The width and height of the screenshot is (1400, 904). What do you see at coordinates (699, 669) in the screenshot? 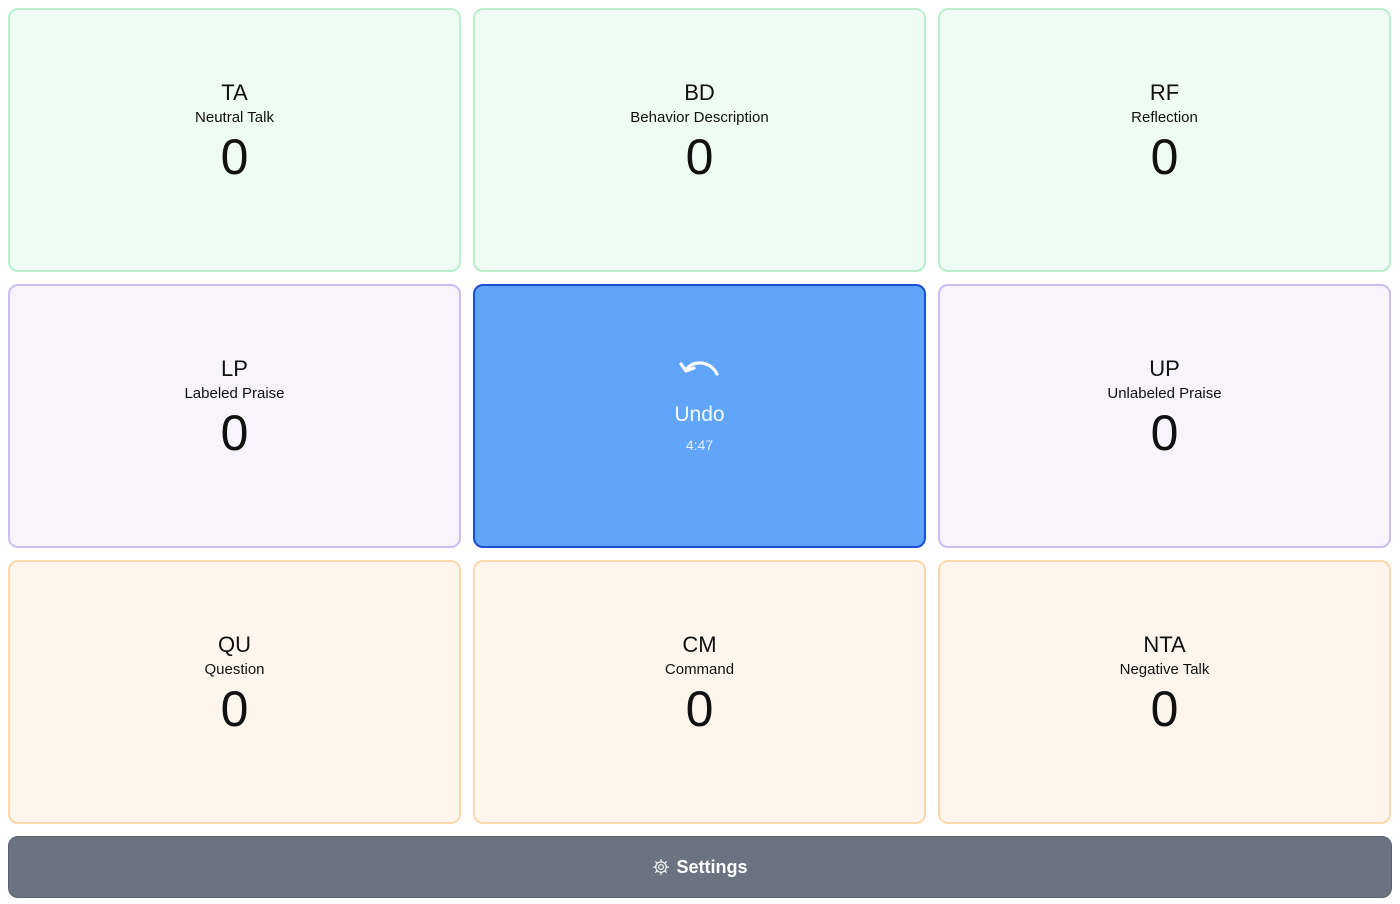
I see `tile-label: Command` at bounding box center [699, 669].